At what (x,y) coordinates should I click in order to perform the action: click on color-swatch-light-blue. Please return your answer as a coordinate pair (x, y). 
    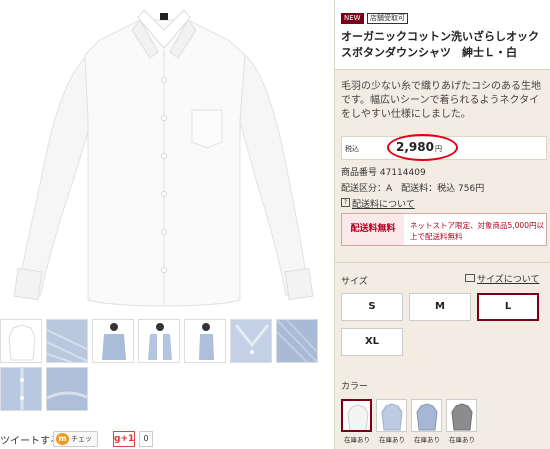
    Looking at the image, I should click on (391, 415).